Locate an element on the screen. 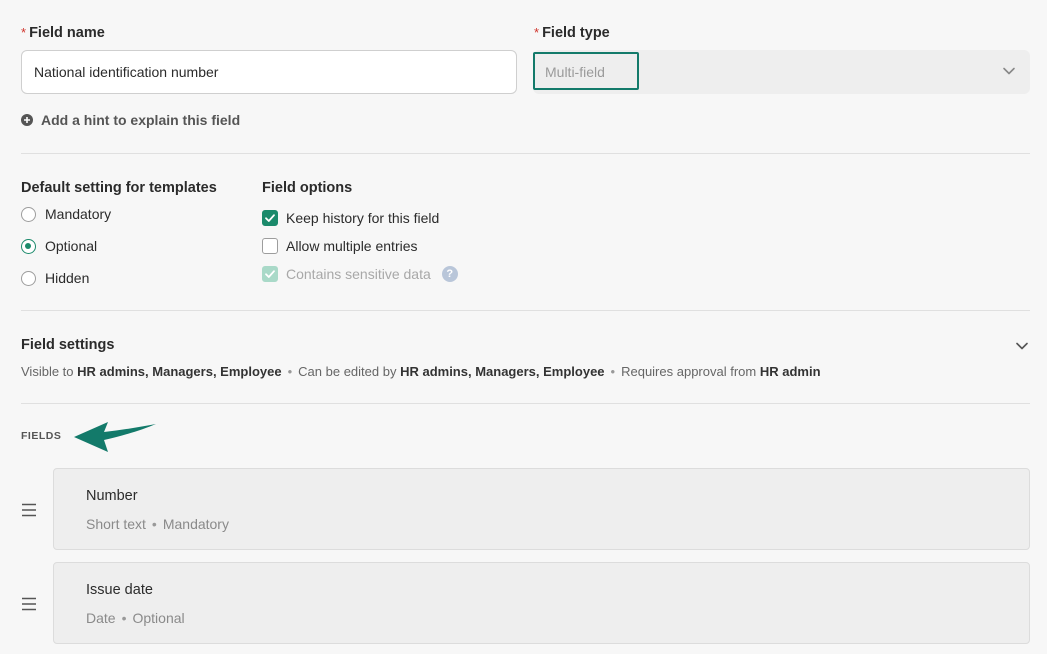  option-keep-history: Keep history for this field is located at coordinates (350, 218).